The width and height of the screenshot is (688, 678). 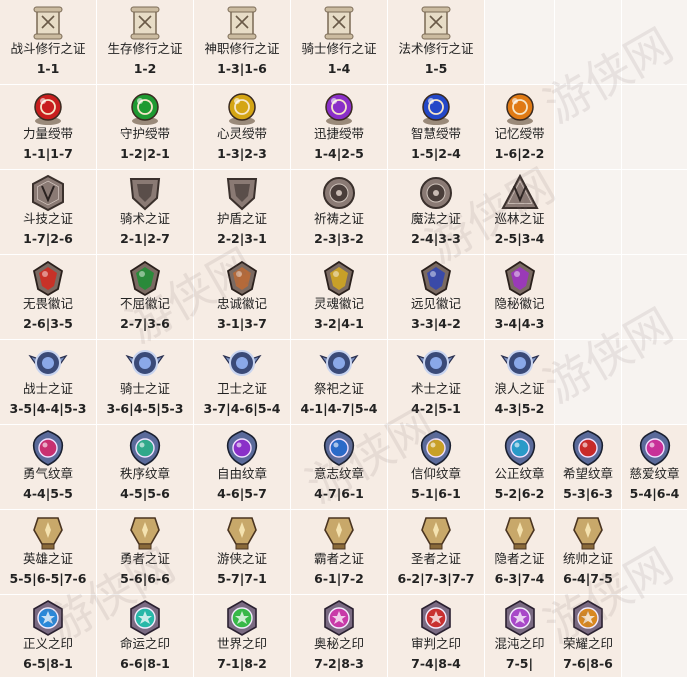 What do you see at coordinates (338, 558) in the screenshot?
I see `item-name: 霸者之证` at bounding box center [338, 558].